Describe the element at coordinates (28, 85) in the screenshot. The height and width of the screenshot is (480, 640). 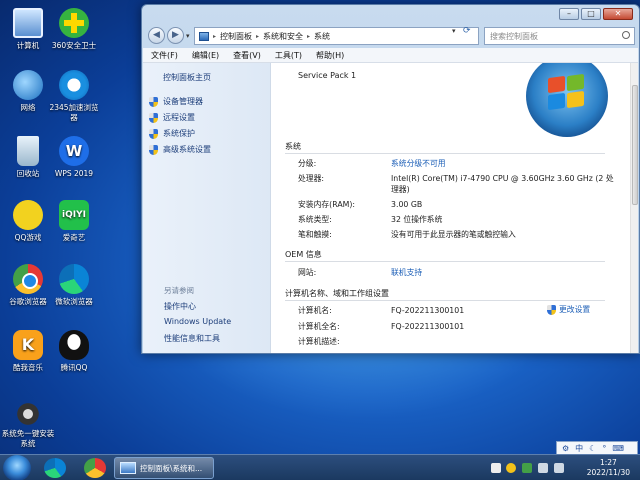
I see `network-icon` at that location.